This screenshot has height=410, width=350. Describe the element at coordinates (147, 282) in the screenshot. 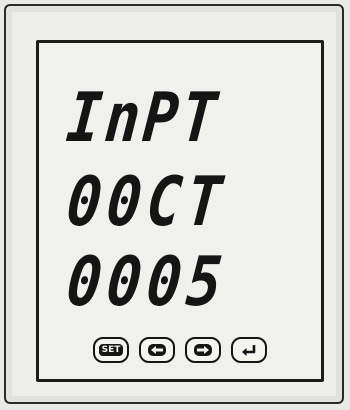

I see `display-line-3: 0005` at that location.